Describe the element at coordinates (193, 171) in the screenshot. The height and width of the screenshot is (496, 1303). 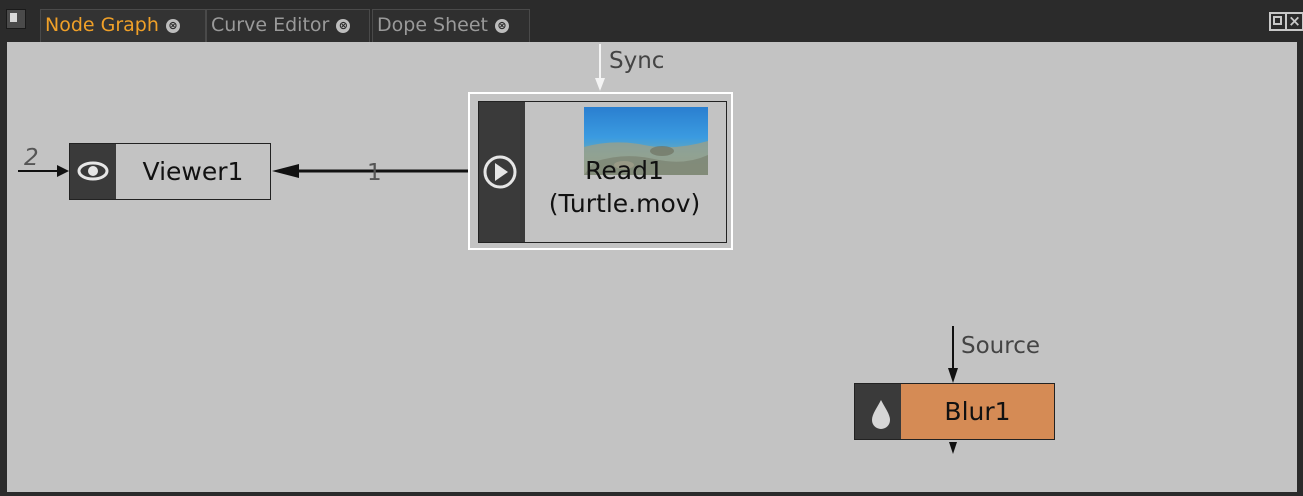
I see `viewer-node-label: Viewer1` at that location.